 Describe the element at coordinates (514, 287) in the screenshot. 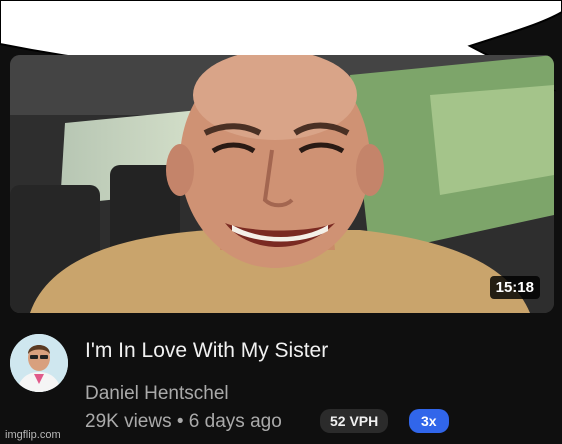

I see `video-duration: 15:18` at that location.